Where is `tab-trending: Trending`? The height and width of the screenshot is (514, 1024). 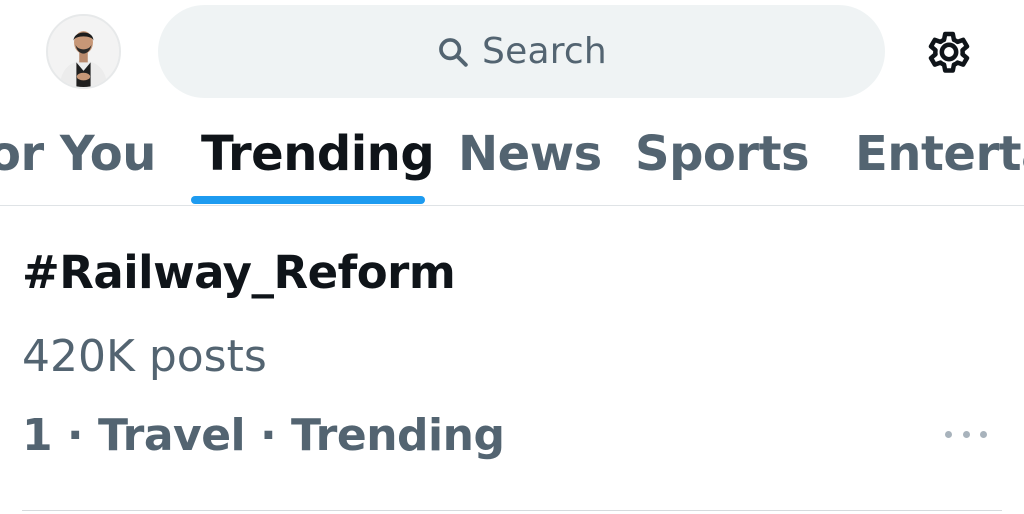
tab-trending: Trending is located at coordinates (318, 154).